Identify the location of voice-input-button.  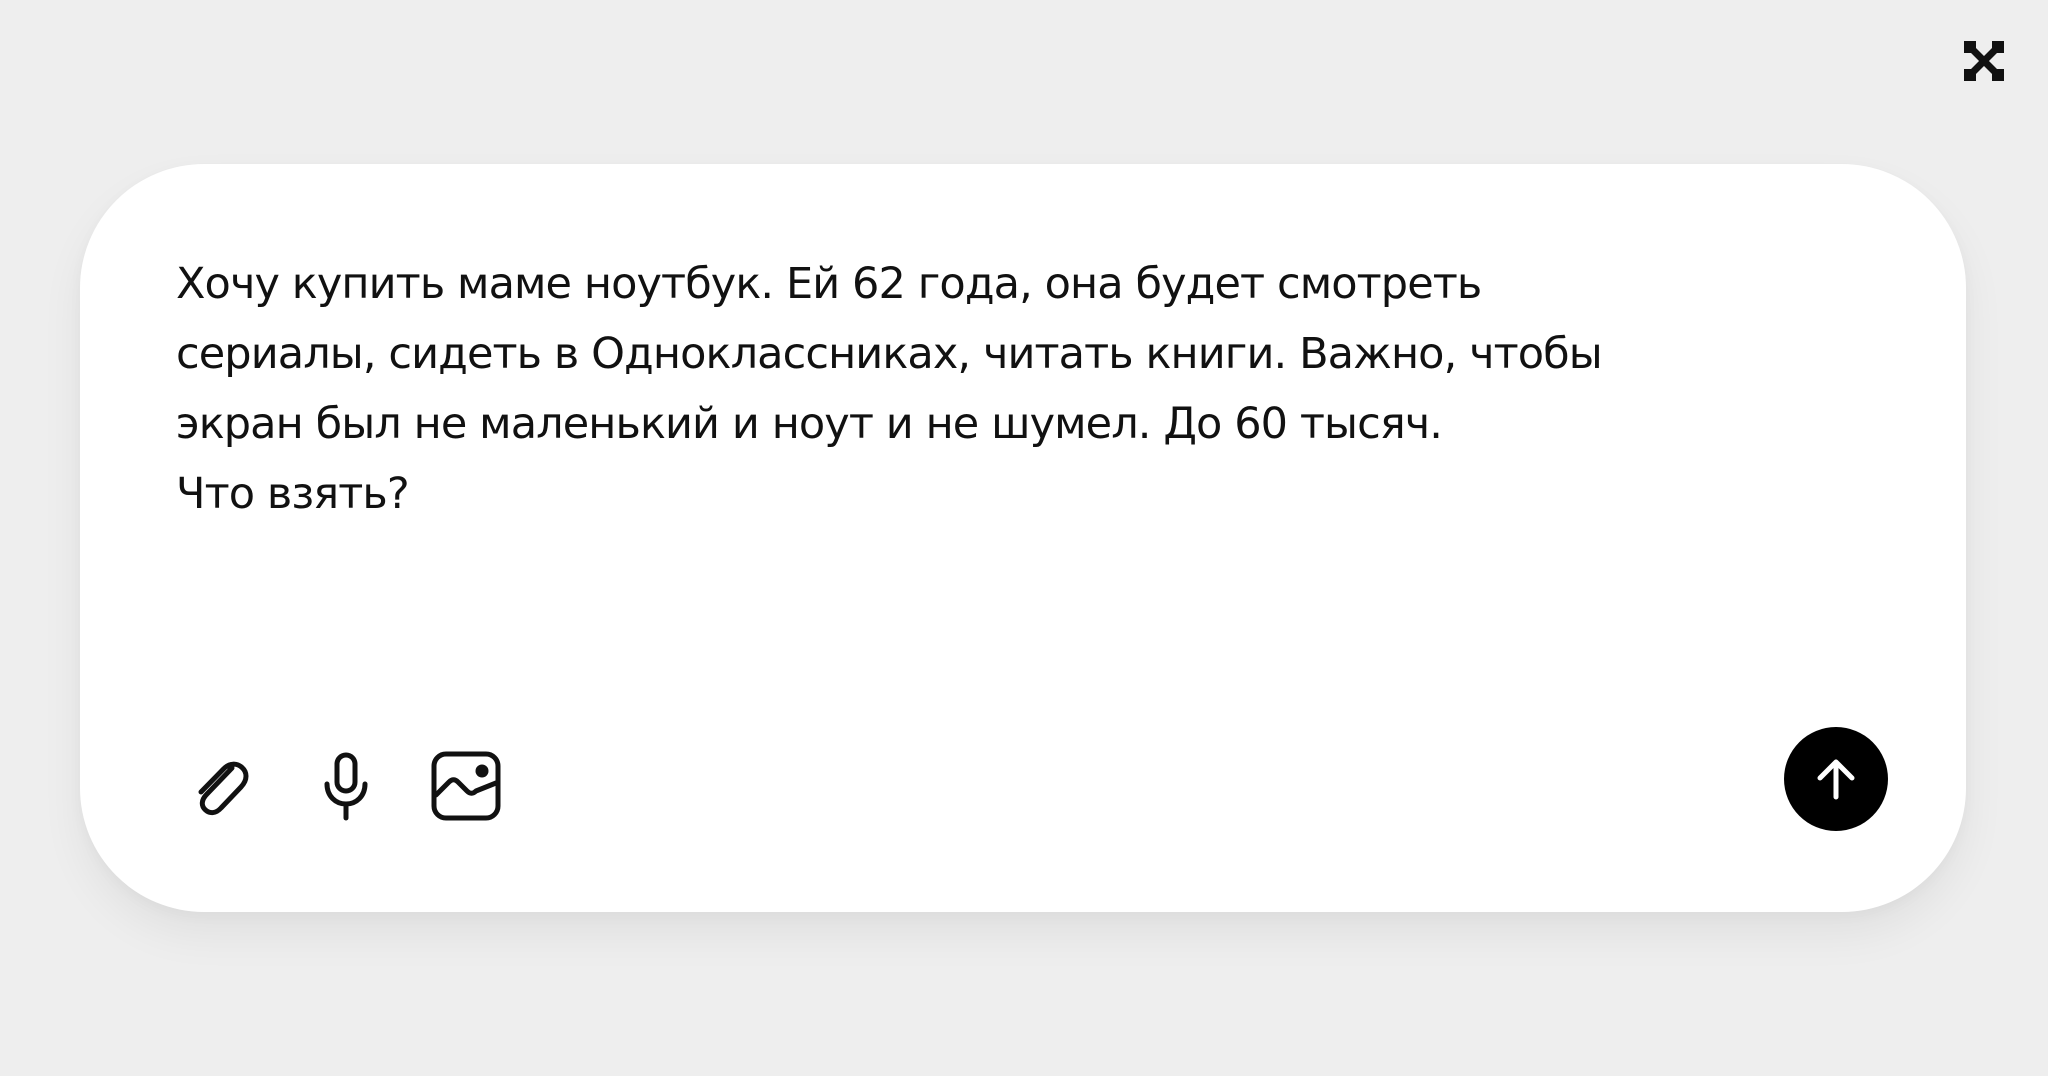
(346, 786).